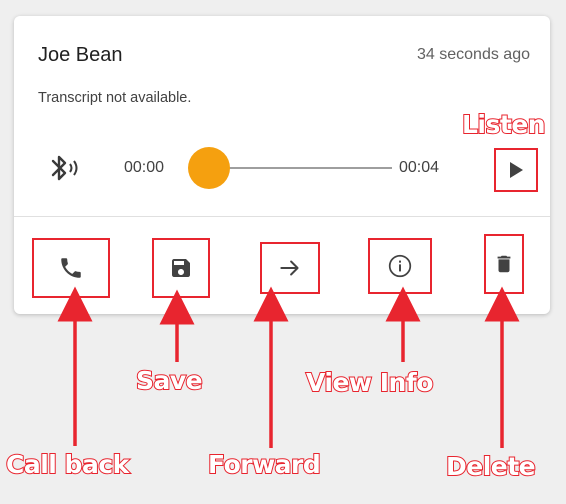  What do you see at coordinates (264, 464) in the screenshot?
I see `callout-forward: Forward` at bounding box center [264, 464].